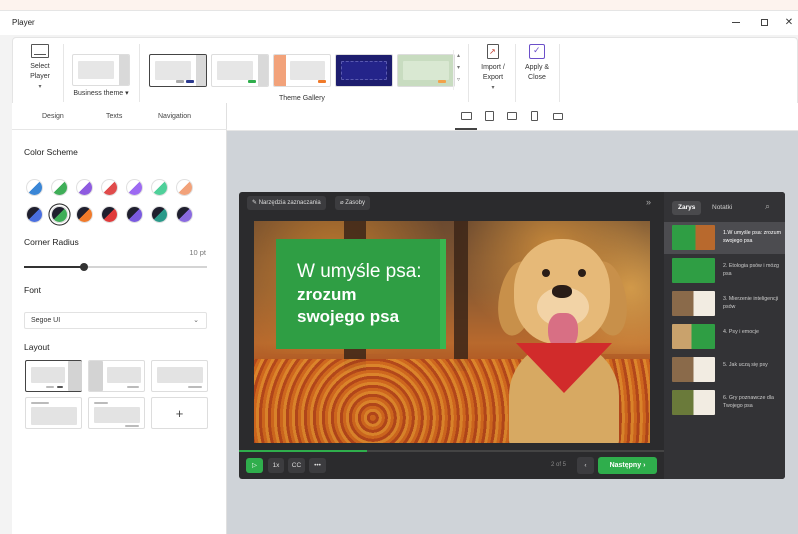  I want to click on tablet-portrait-icon, so click(489, 116).